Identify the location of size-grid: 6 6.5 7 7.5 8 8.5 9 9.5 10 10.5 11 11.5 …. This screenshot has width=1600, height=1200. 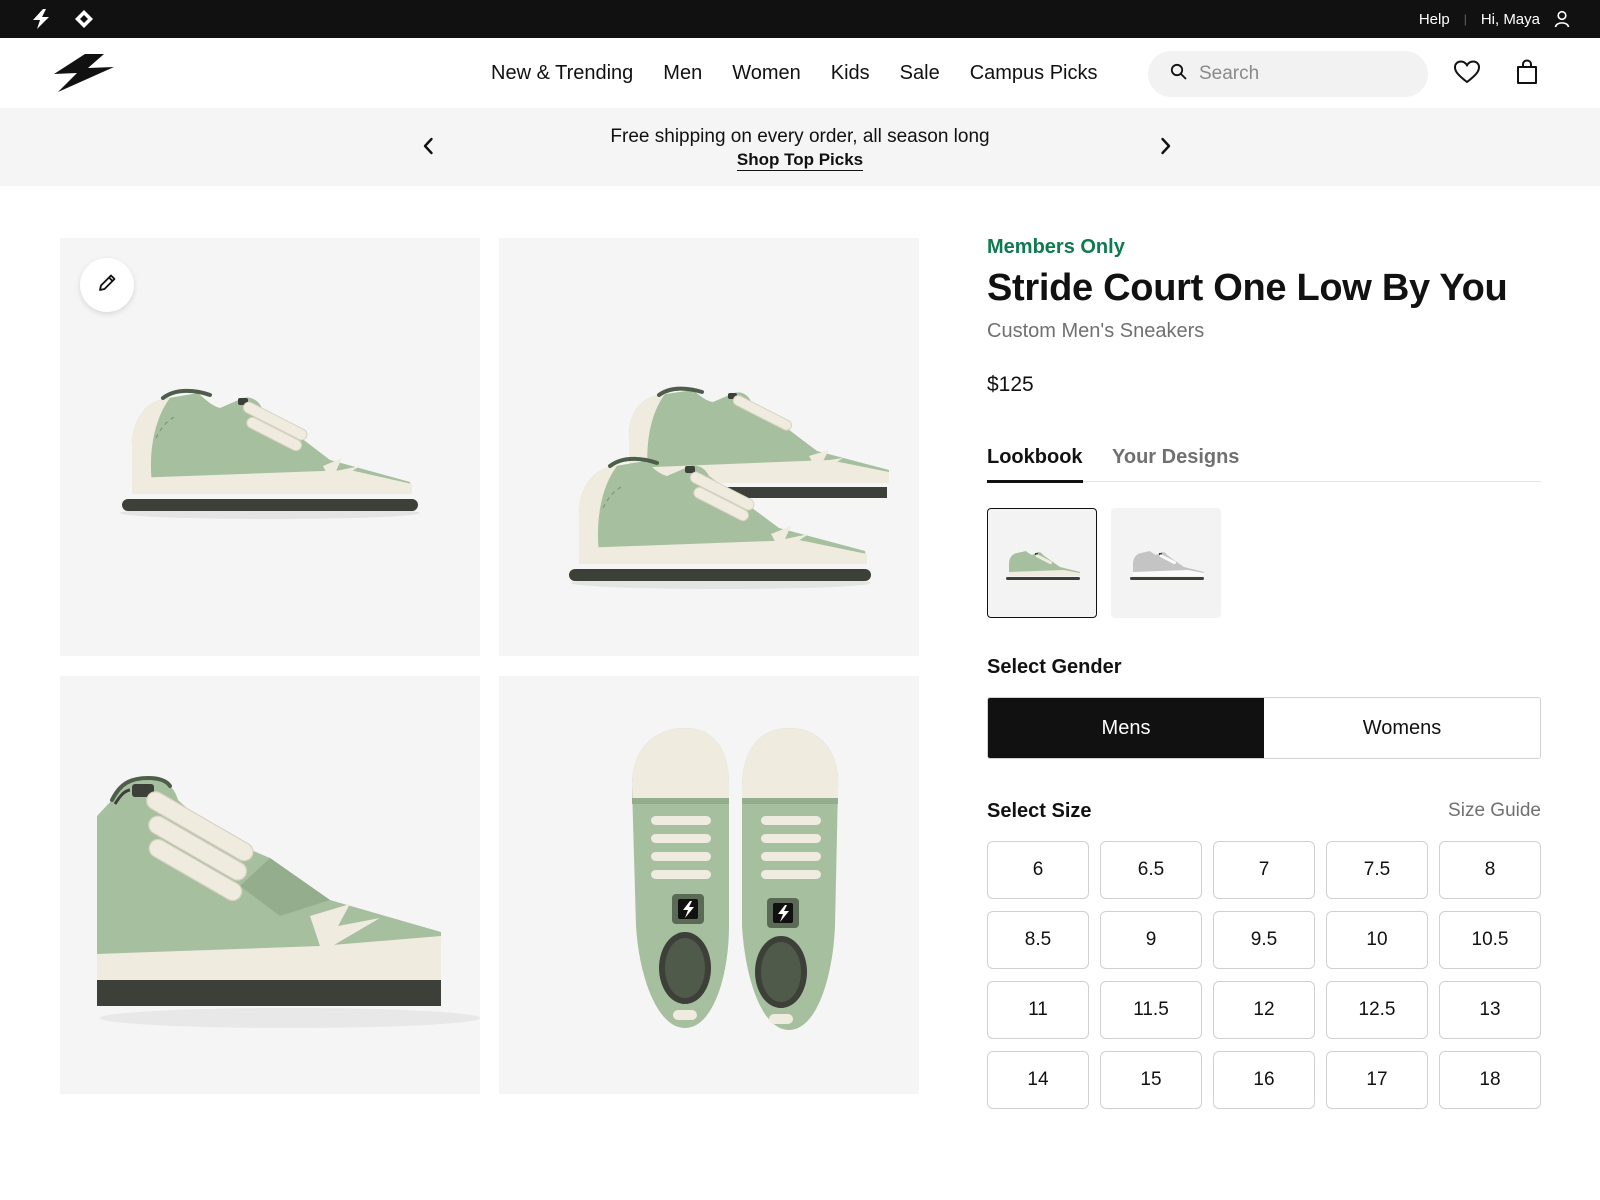
(1264, 975).